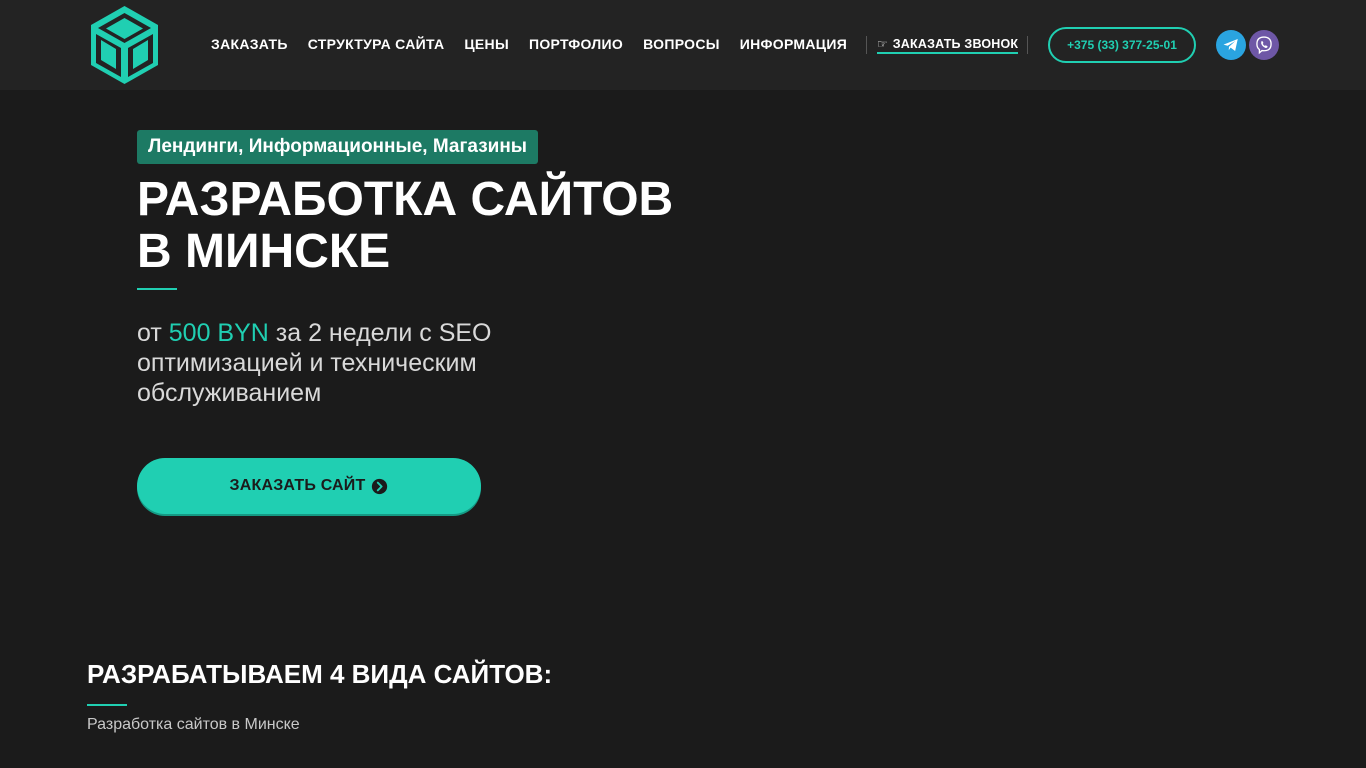 This screenshot has width=1366, height=768. I want to click on title-line: В МИНСКЕ, so click(264, 251).